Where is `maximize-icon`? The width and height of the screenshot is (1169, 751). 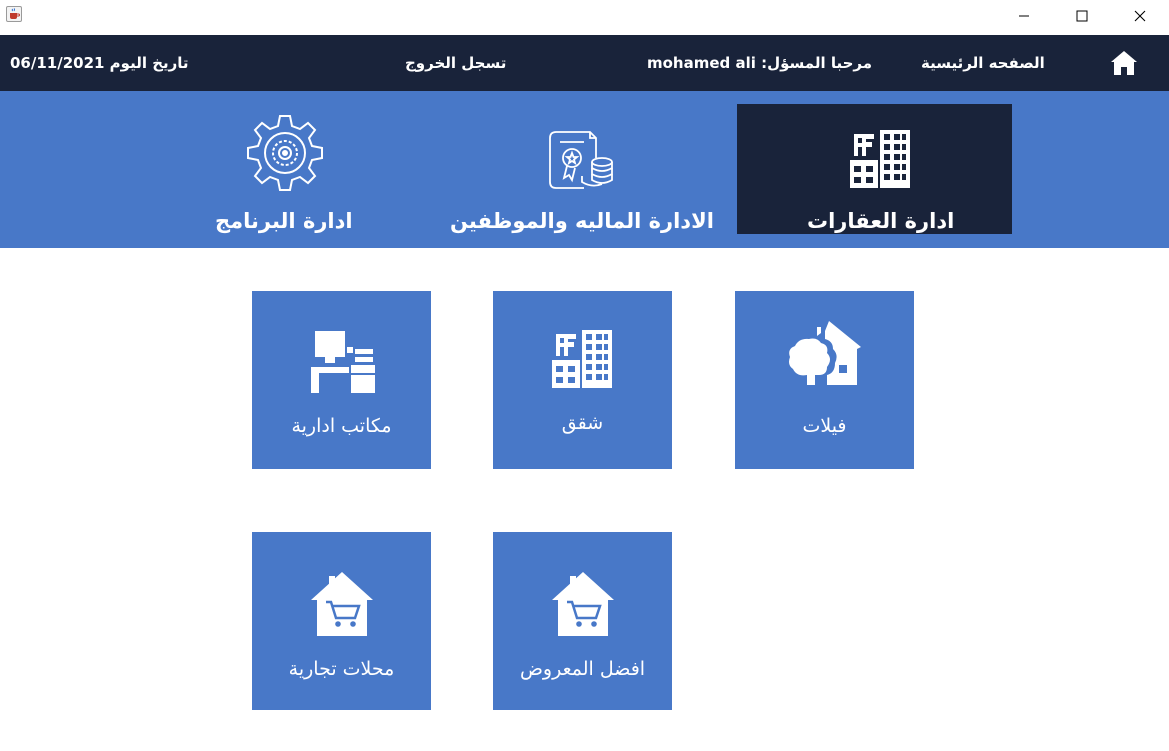 maximize-icon is located at coordinates (1082, 16).